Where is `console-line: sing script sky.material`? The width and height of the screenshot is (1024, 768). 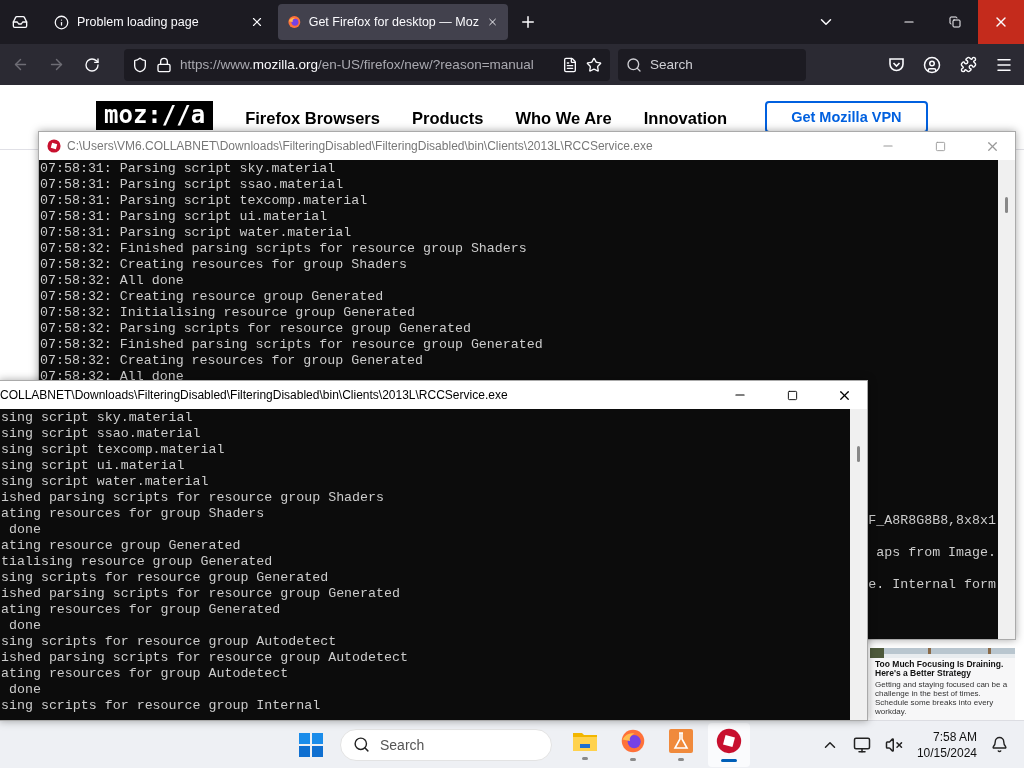
console-line: sing script sky.material is located at coordinates (97, 418).